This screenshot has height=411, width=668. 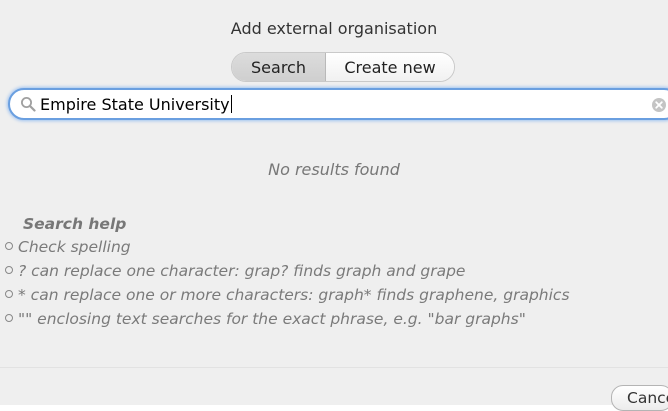 I want to click on dialog-title: Add external organisation, so click(x=334, y=28).